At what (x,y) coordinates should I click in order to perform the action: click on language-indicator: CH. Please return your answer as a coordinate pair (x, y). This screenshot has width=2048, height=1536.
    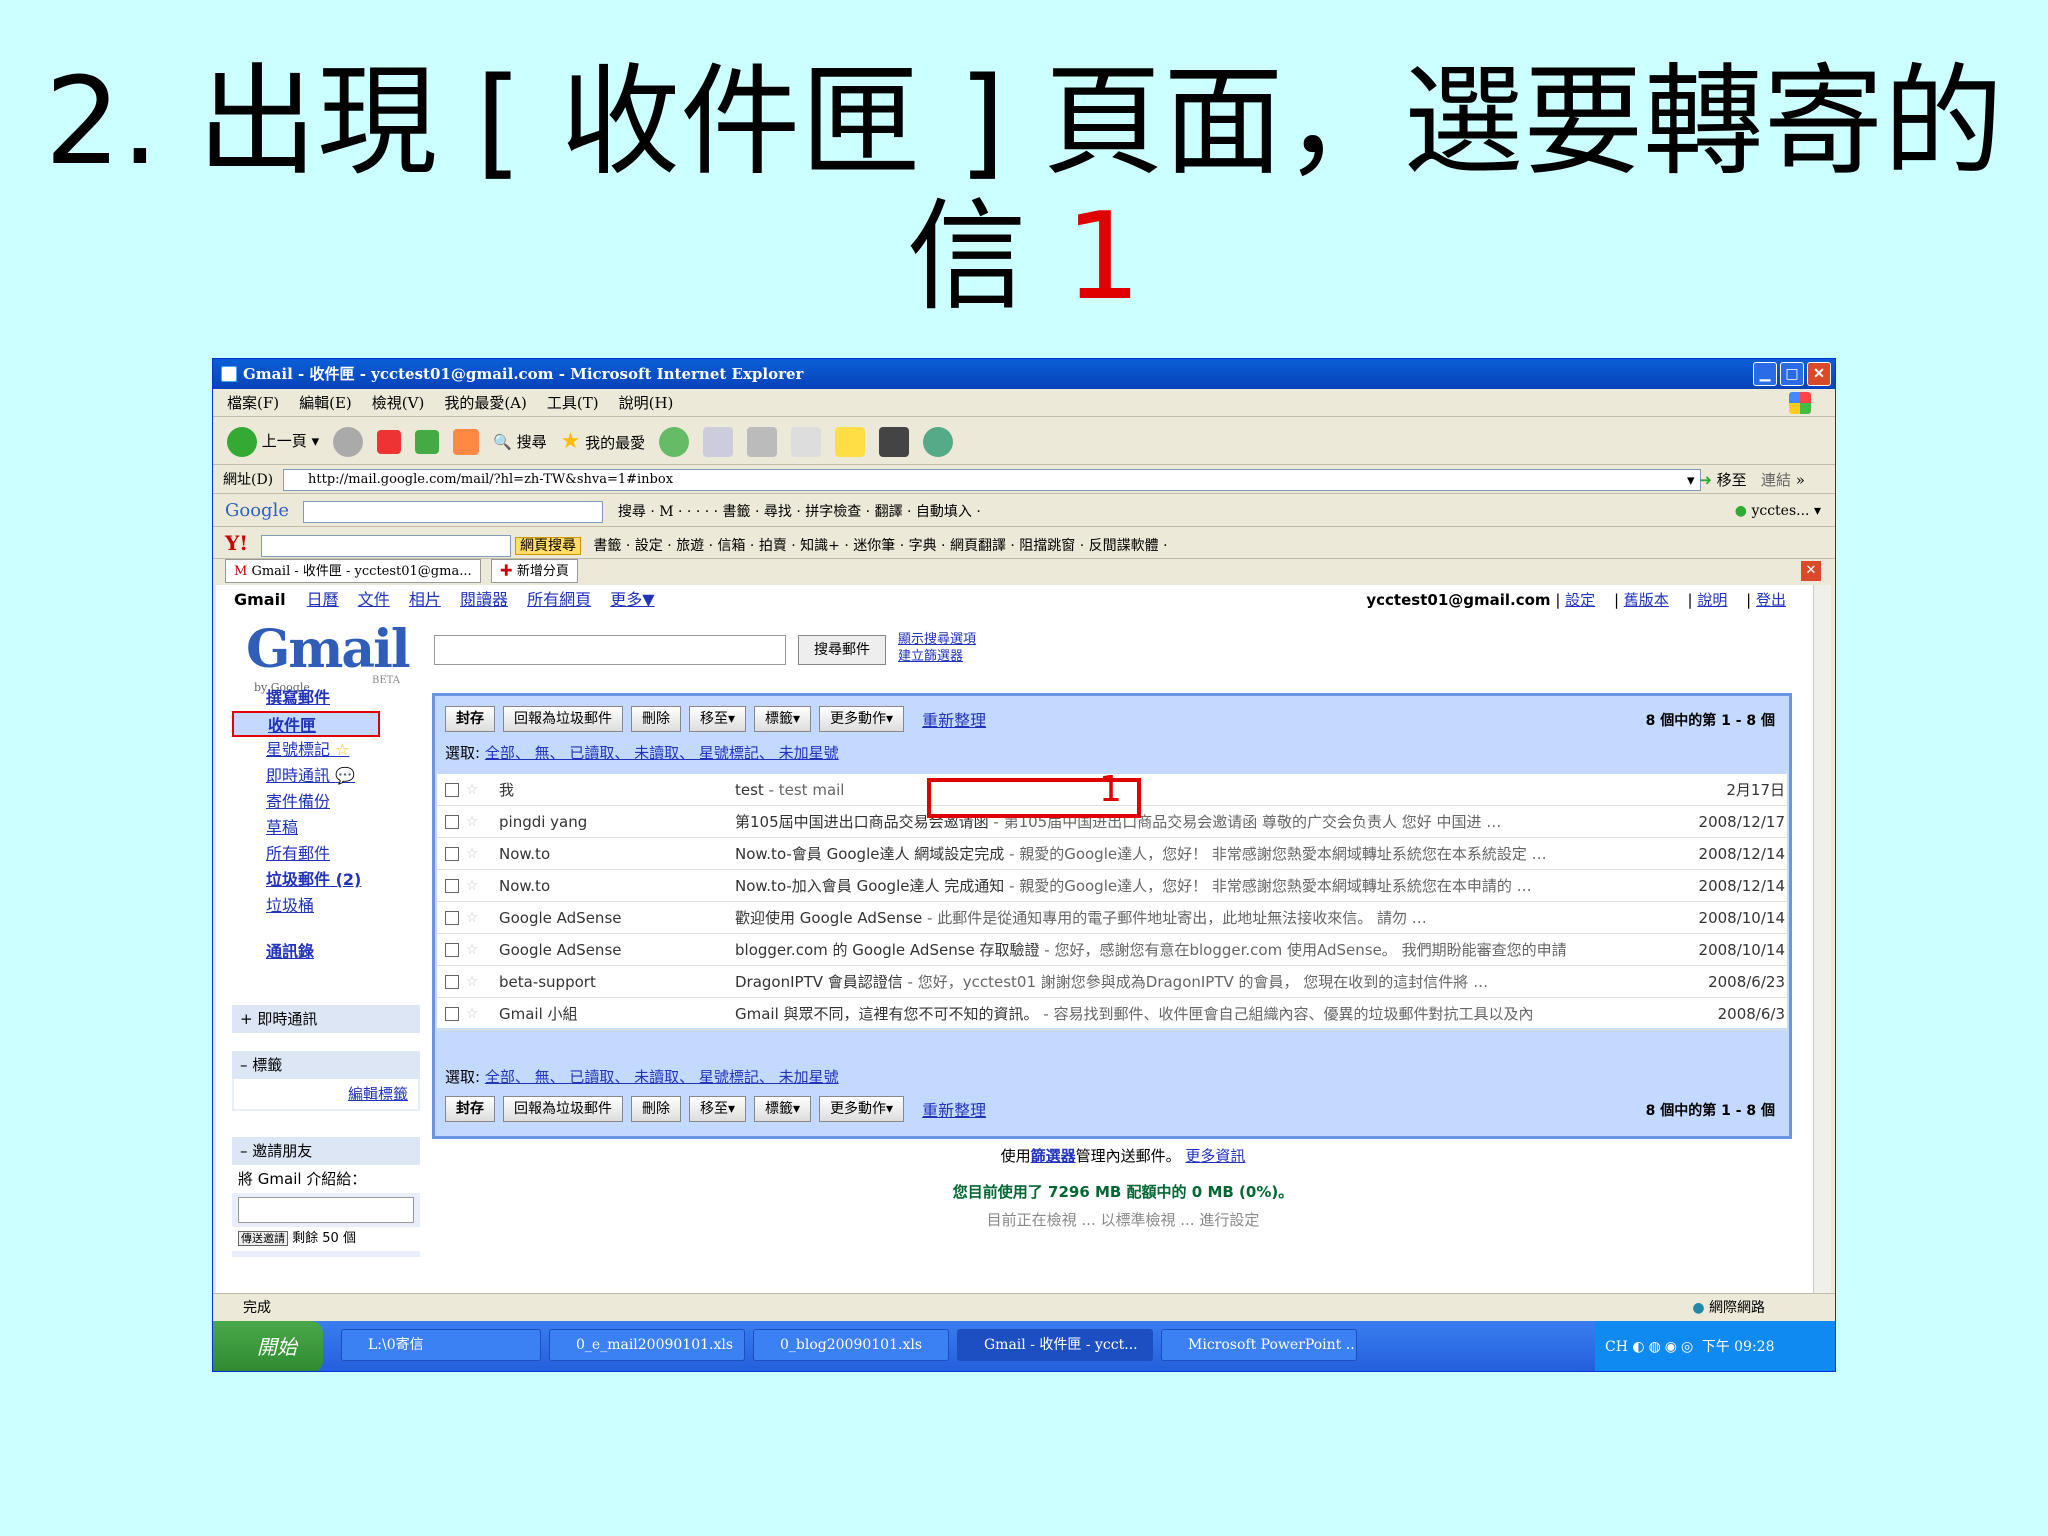
    Looking at the image, I should click on (1616, 1347).